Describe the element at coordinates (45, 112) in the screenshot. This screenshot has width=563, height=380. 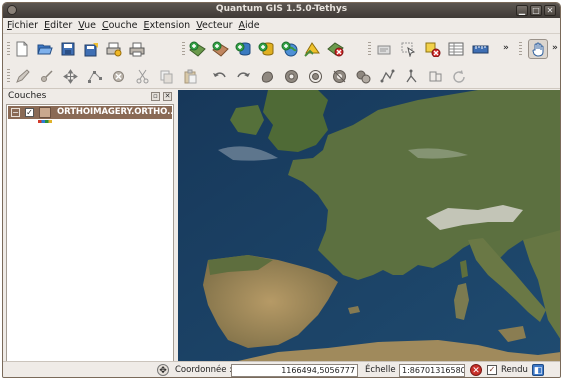
I see `raster-layer-icon` at that location.